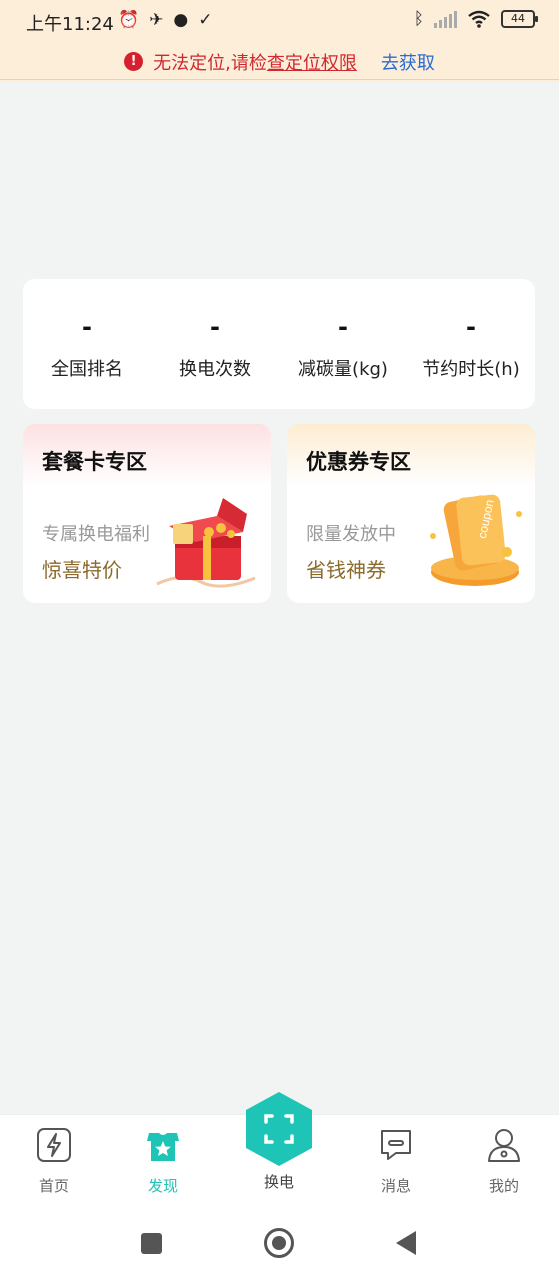 The width and height of the screenshot is (559, 1280). Describe the element at coordinates (134, 61) in the screenshot. I see `warning-icon: !` at that location.